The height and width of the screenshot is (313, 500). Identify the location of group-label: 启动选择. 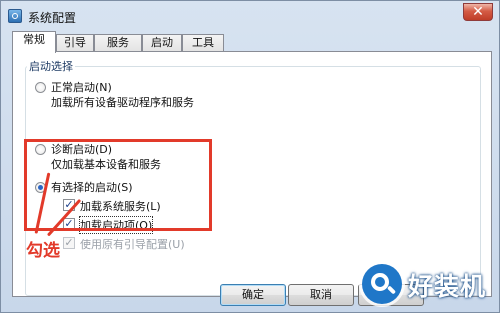
(51, 66).